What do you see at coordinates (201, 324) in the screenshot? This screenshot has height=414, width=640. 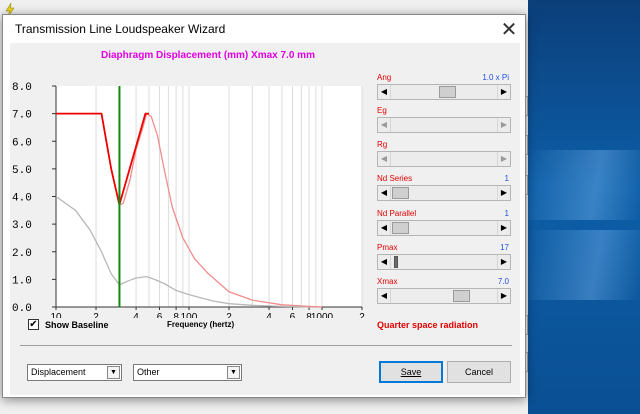 I see `x-axis-label: Frequency (hertz)` at bounding box center [201, 324].